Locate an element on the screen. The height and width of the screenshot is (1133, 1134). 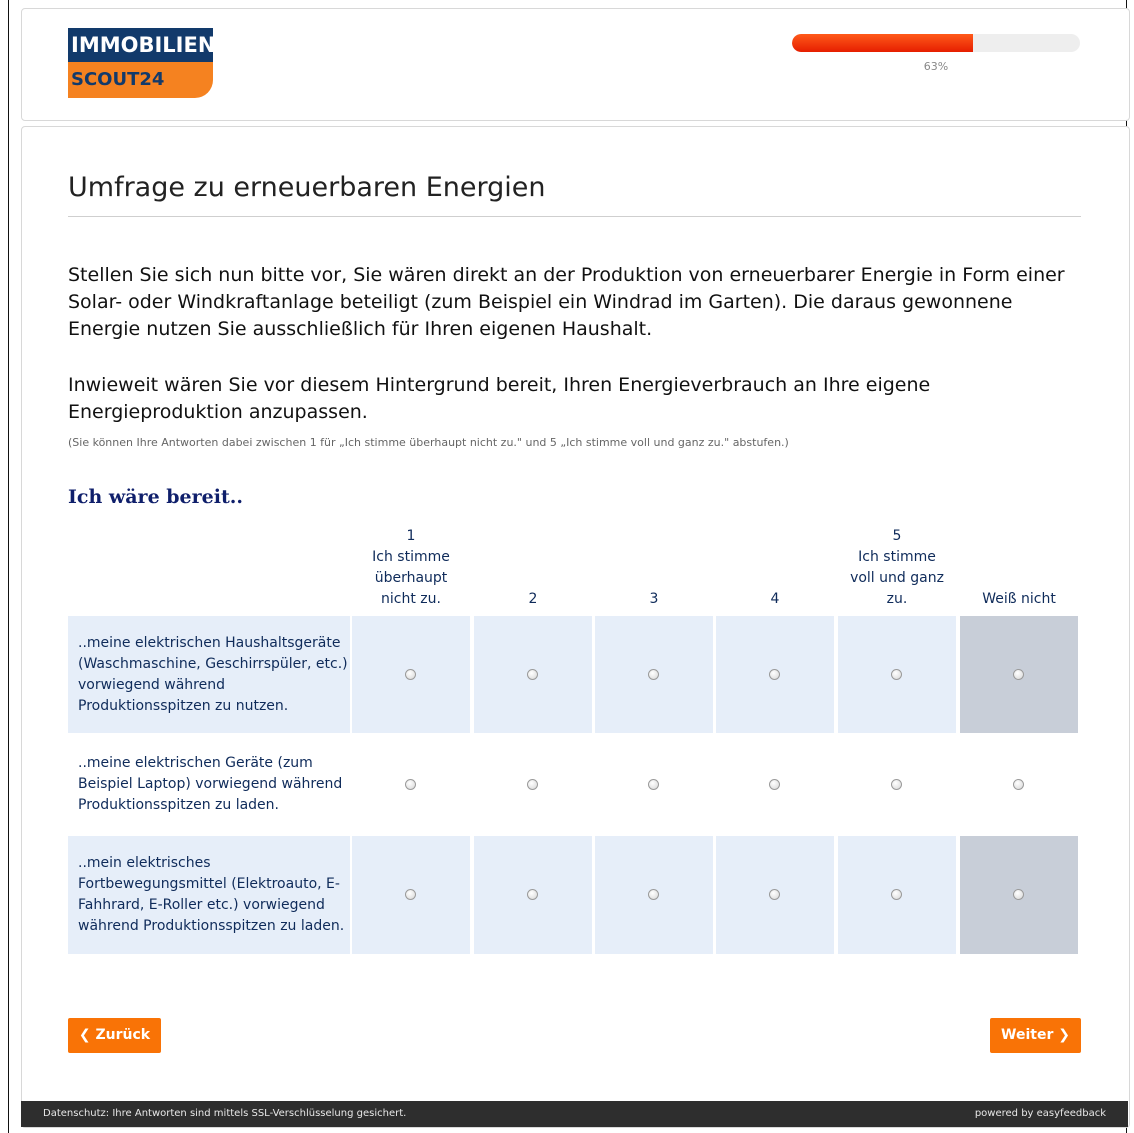
column-header-2: 2 is located at coordinates (533, 599).